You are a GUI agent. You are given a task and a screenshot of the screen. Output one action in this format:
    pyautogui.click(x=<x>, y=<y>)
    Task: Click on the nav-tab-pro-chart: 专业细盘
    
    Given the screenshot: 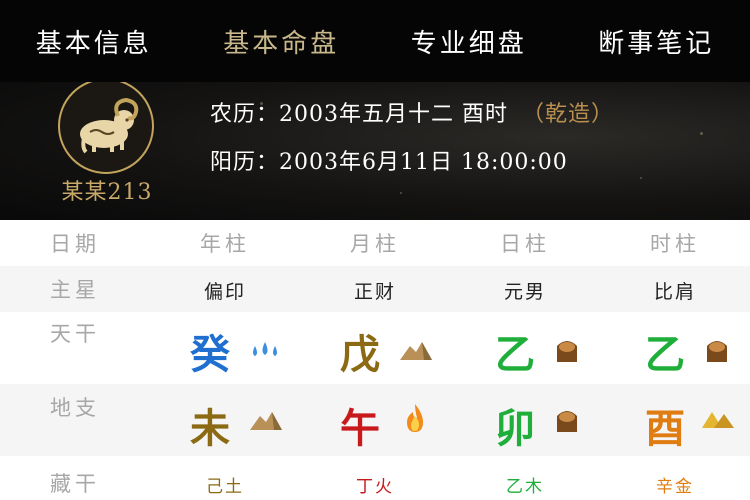 What is the action you would take?
    pyautogui.click(x=469, y=41)
    